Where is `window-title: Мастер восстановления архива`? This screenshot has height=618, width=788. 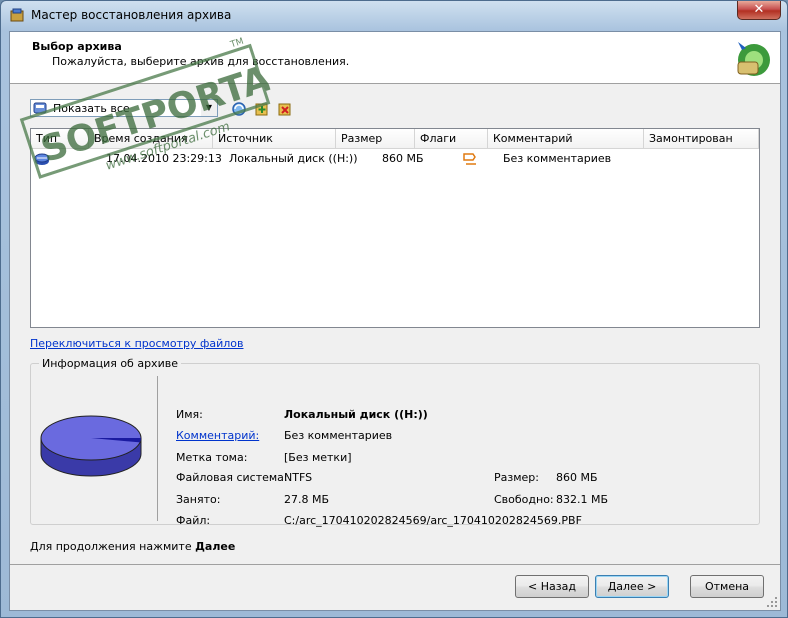
window-title: Мастер восстановления архива is located at coordinates (131, 15).